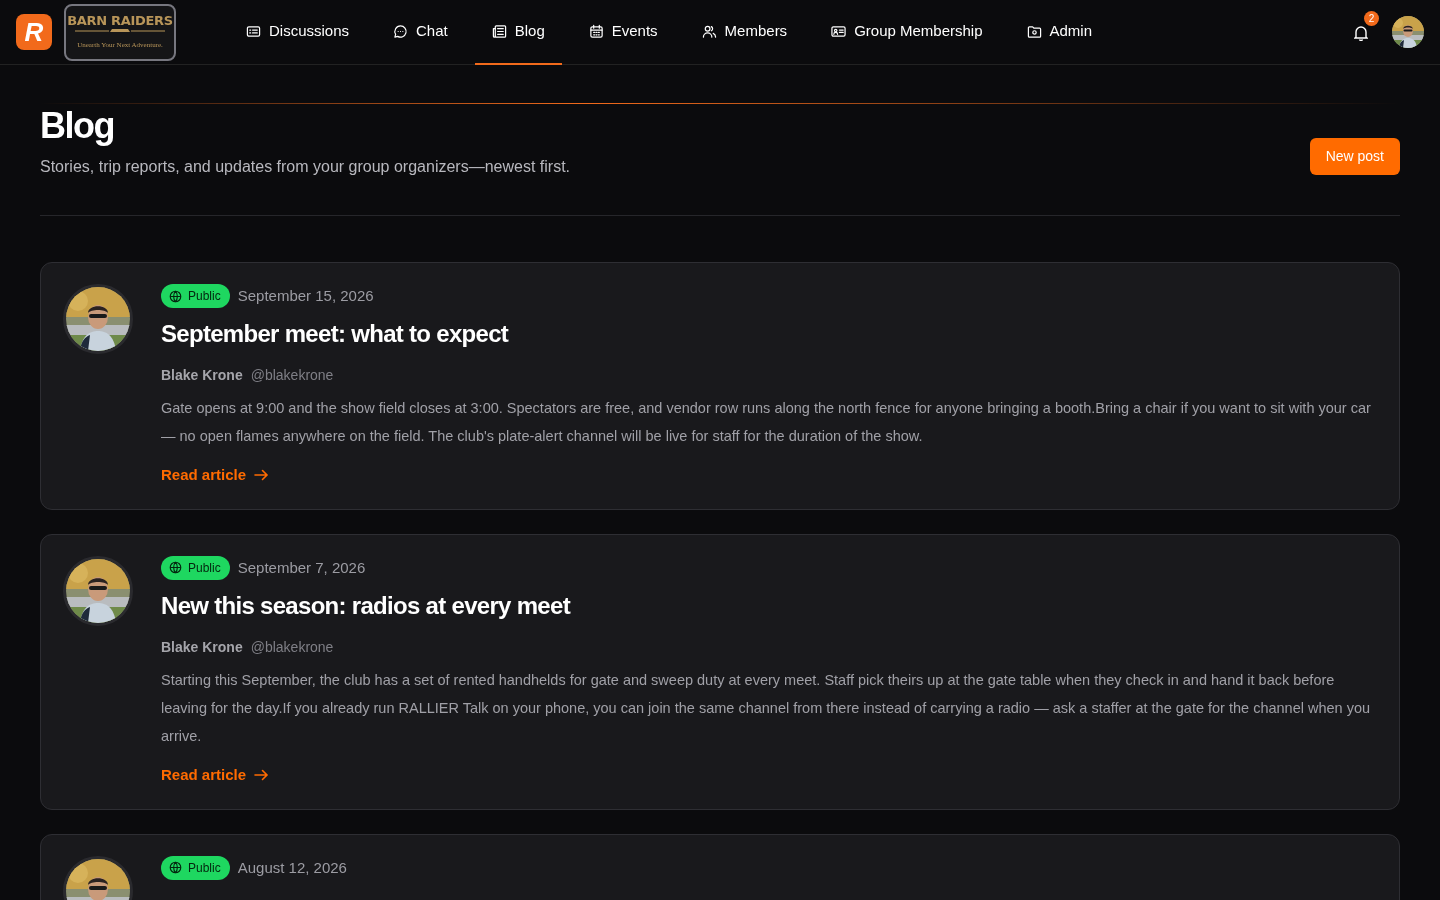  What do you see at coordinates (1059, 32) in the screenshot?
I see `nav-tab: Admin` at bounding box center [1059, 32].